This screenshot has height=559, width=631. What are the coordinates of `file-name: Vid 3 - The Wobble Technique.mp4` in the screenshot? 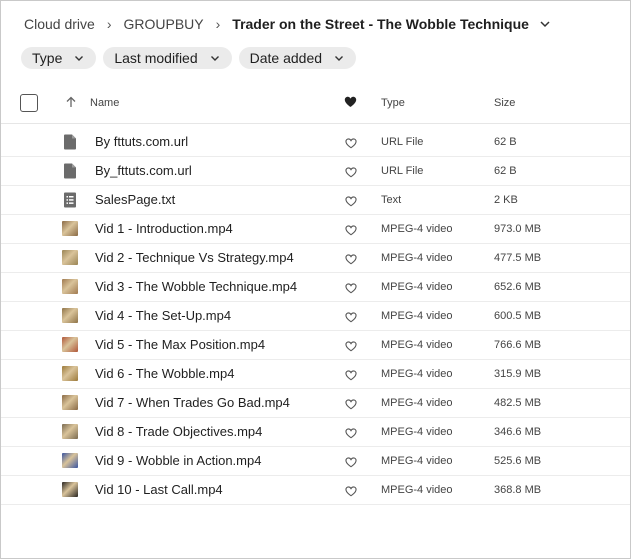 It's located at (196, 286).